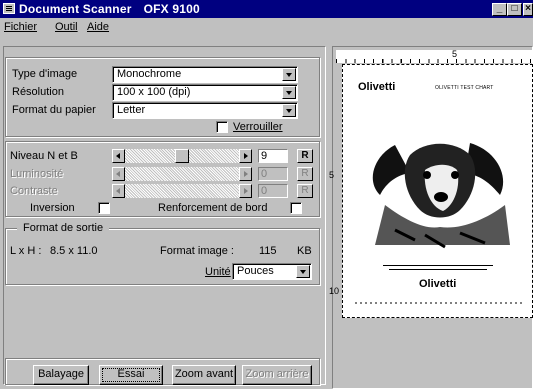 This screenshot has width=533, height=389. I want to click on bw-level-slider, so click(182, 156).